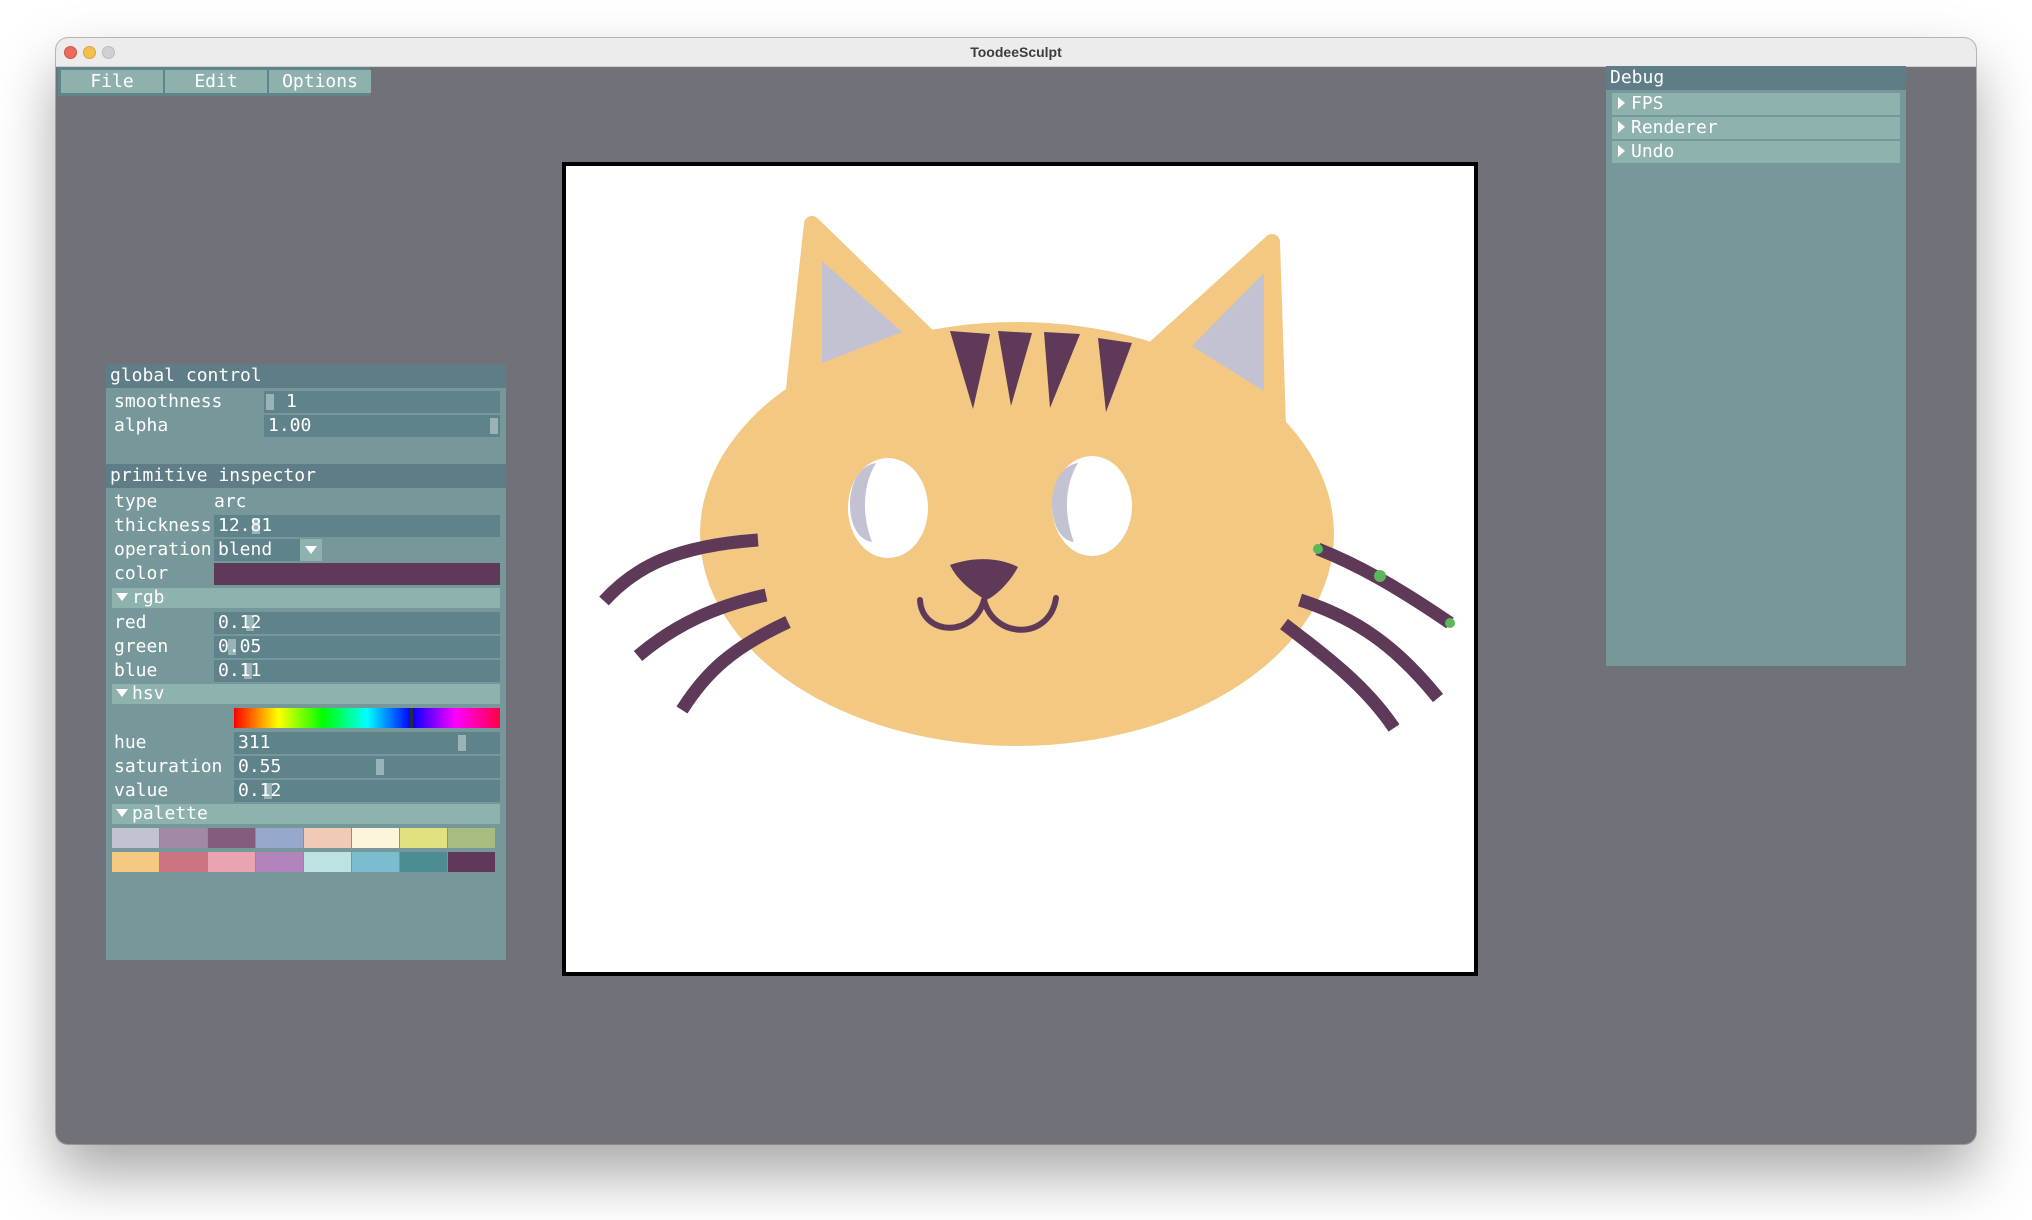 This screenshot has width=2032, height=1220. I want to click on blue-slider: 0.11, so click(357, 671).